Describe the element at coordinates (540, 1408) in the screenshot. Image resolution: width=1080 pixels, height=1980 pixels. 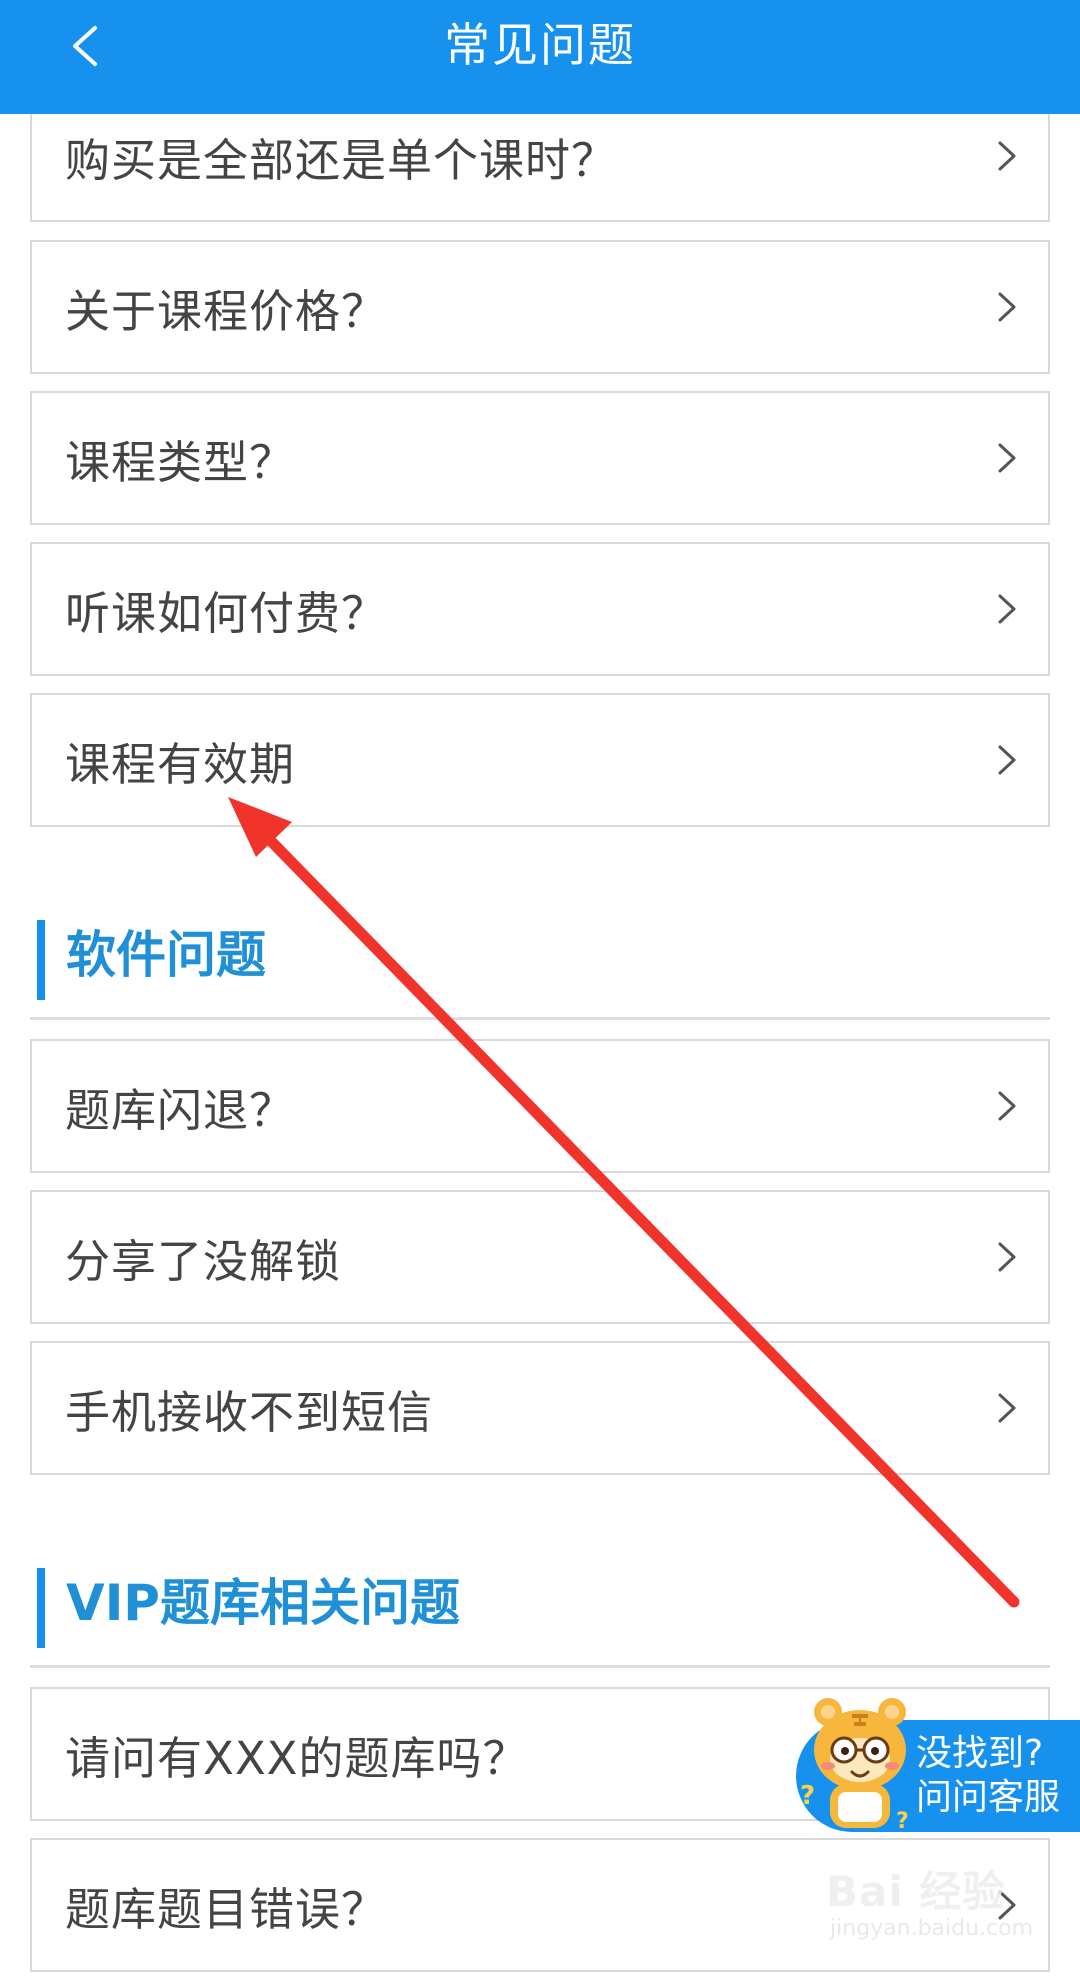
I see `faq-item-sms: 手机接收不到短信` at that location.